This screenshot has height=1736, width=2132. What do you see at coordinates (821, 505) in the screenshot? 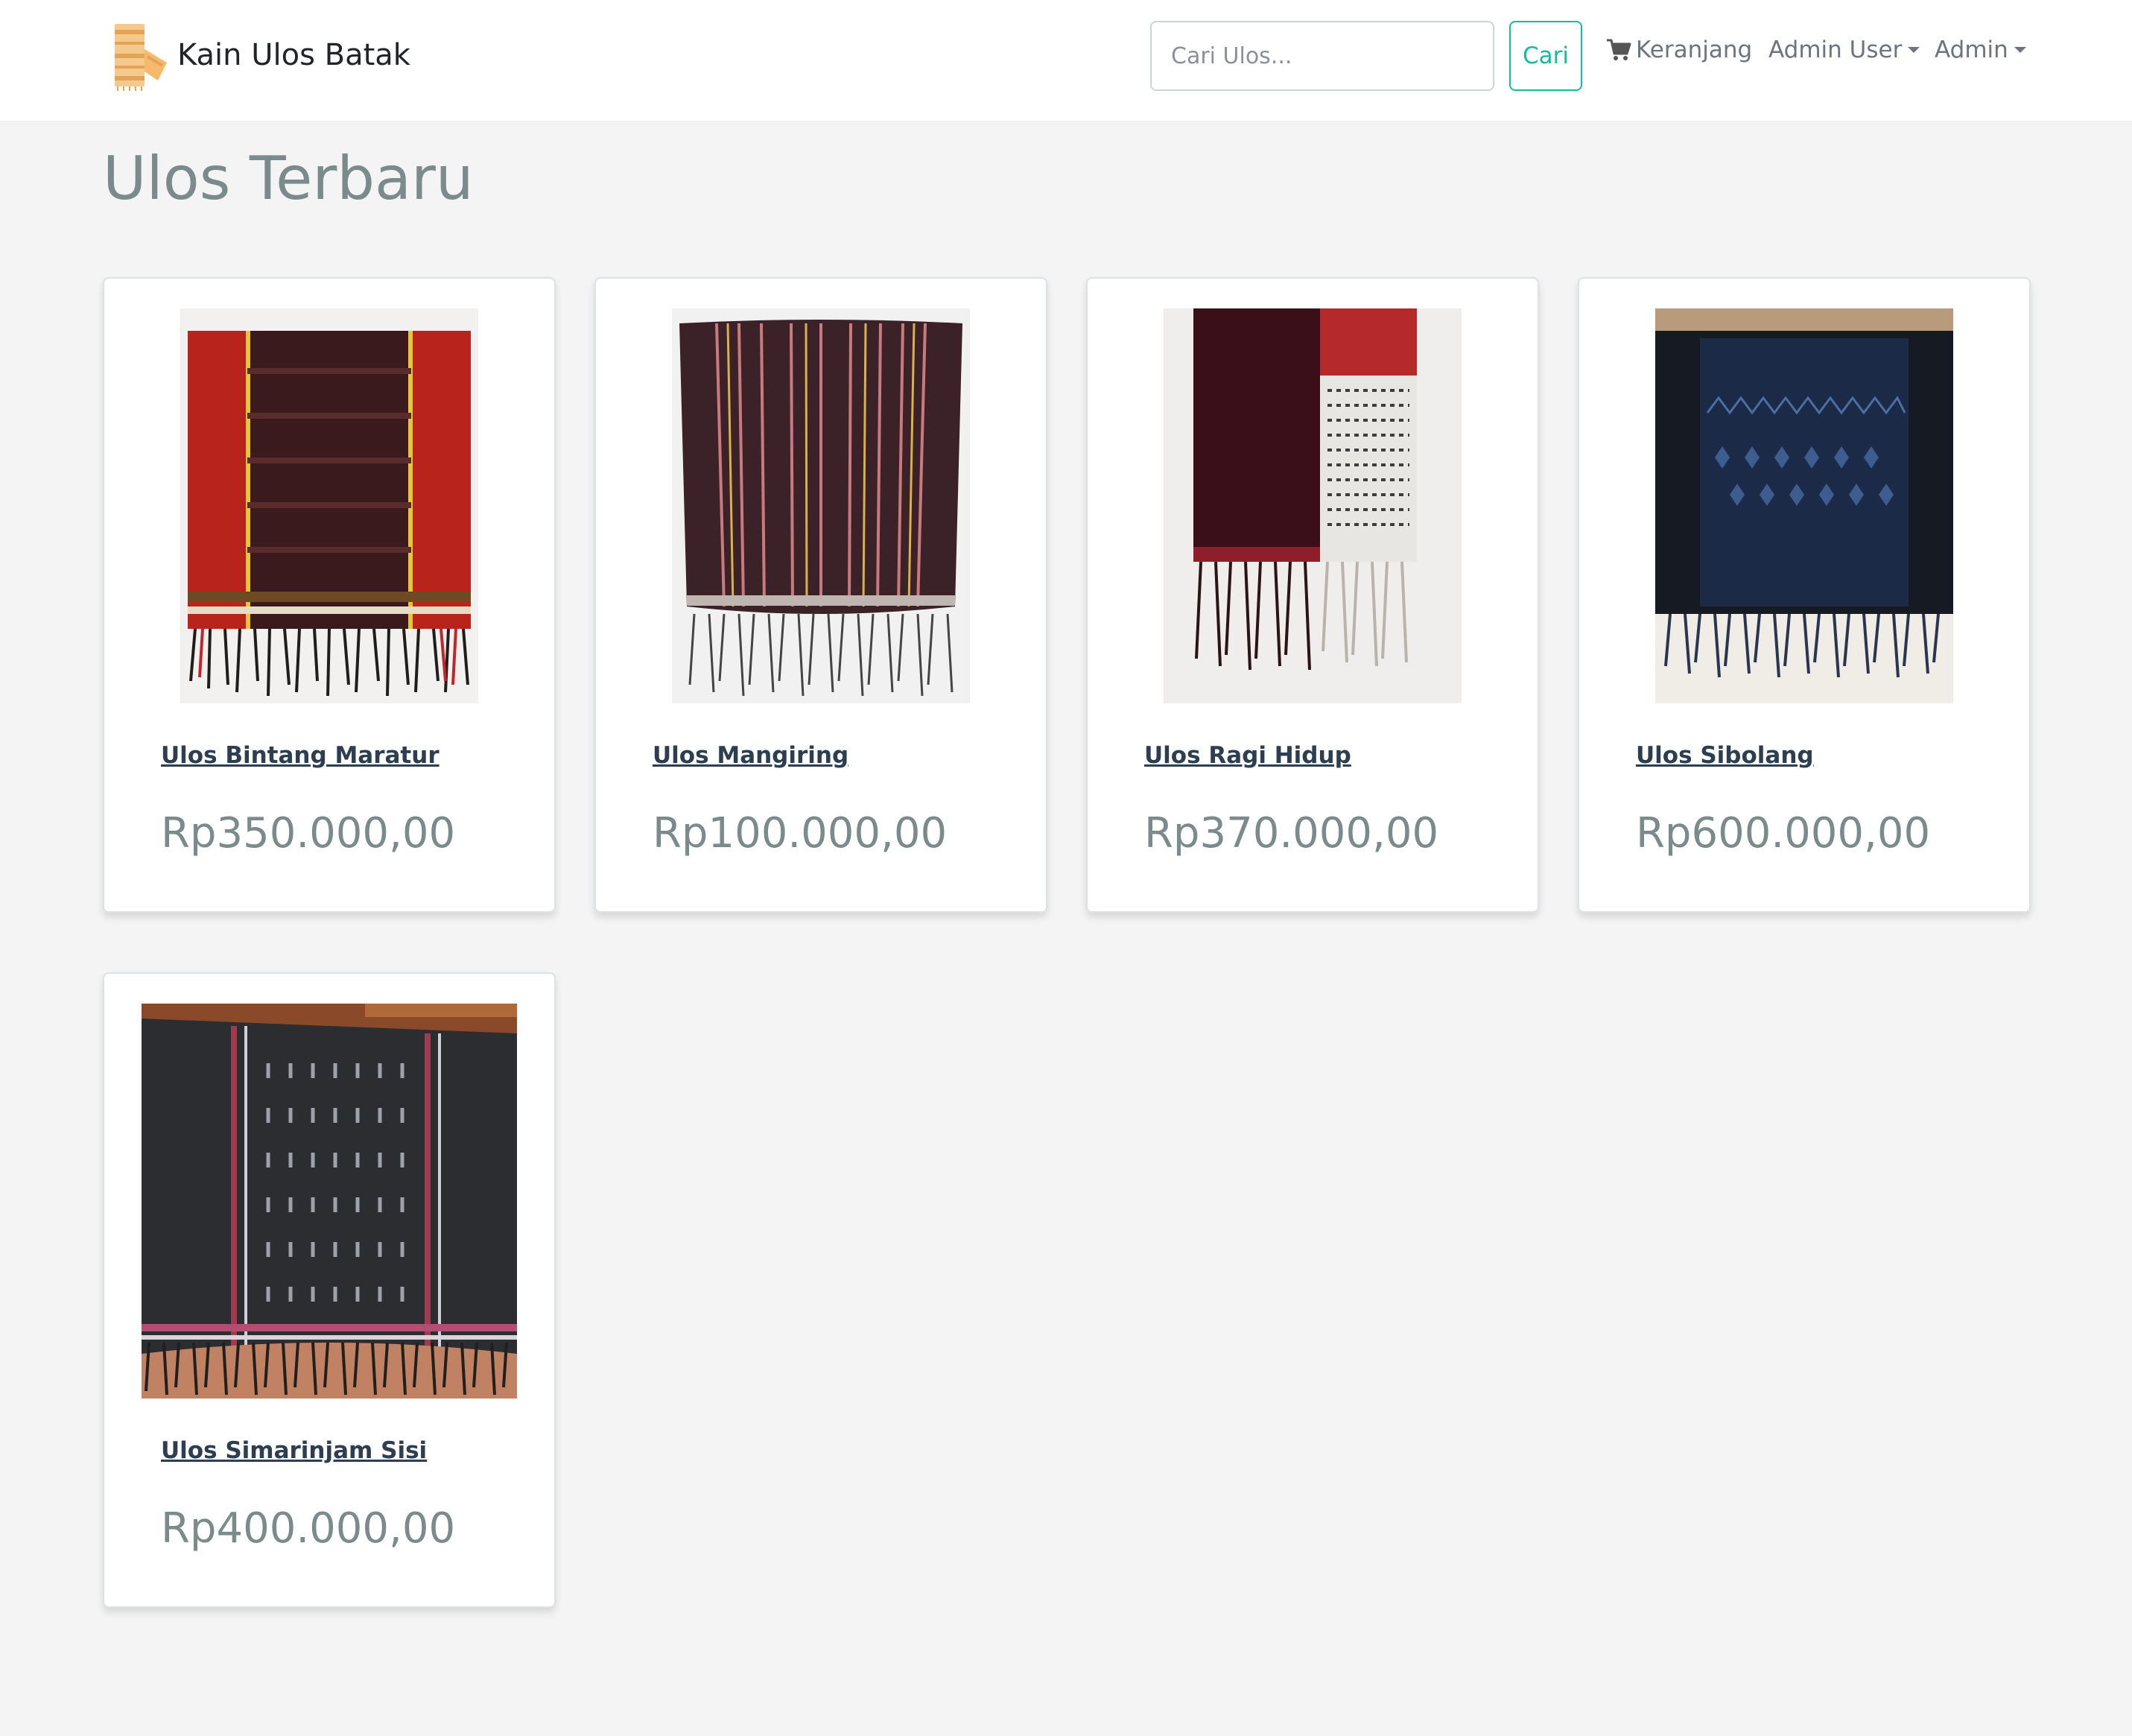
I see `product-image-mangiring` at bounding box center [821, 505].